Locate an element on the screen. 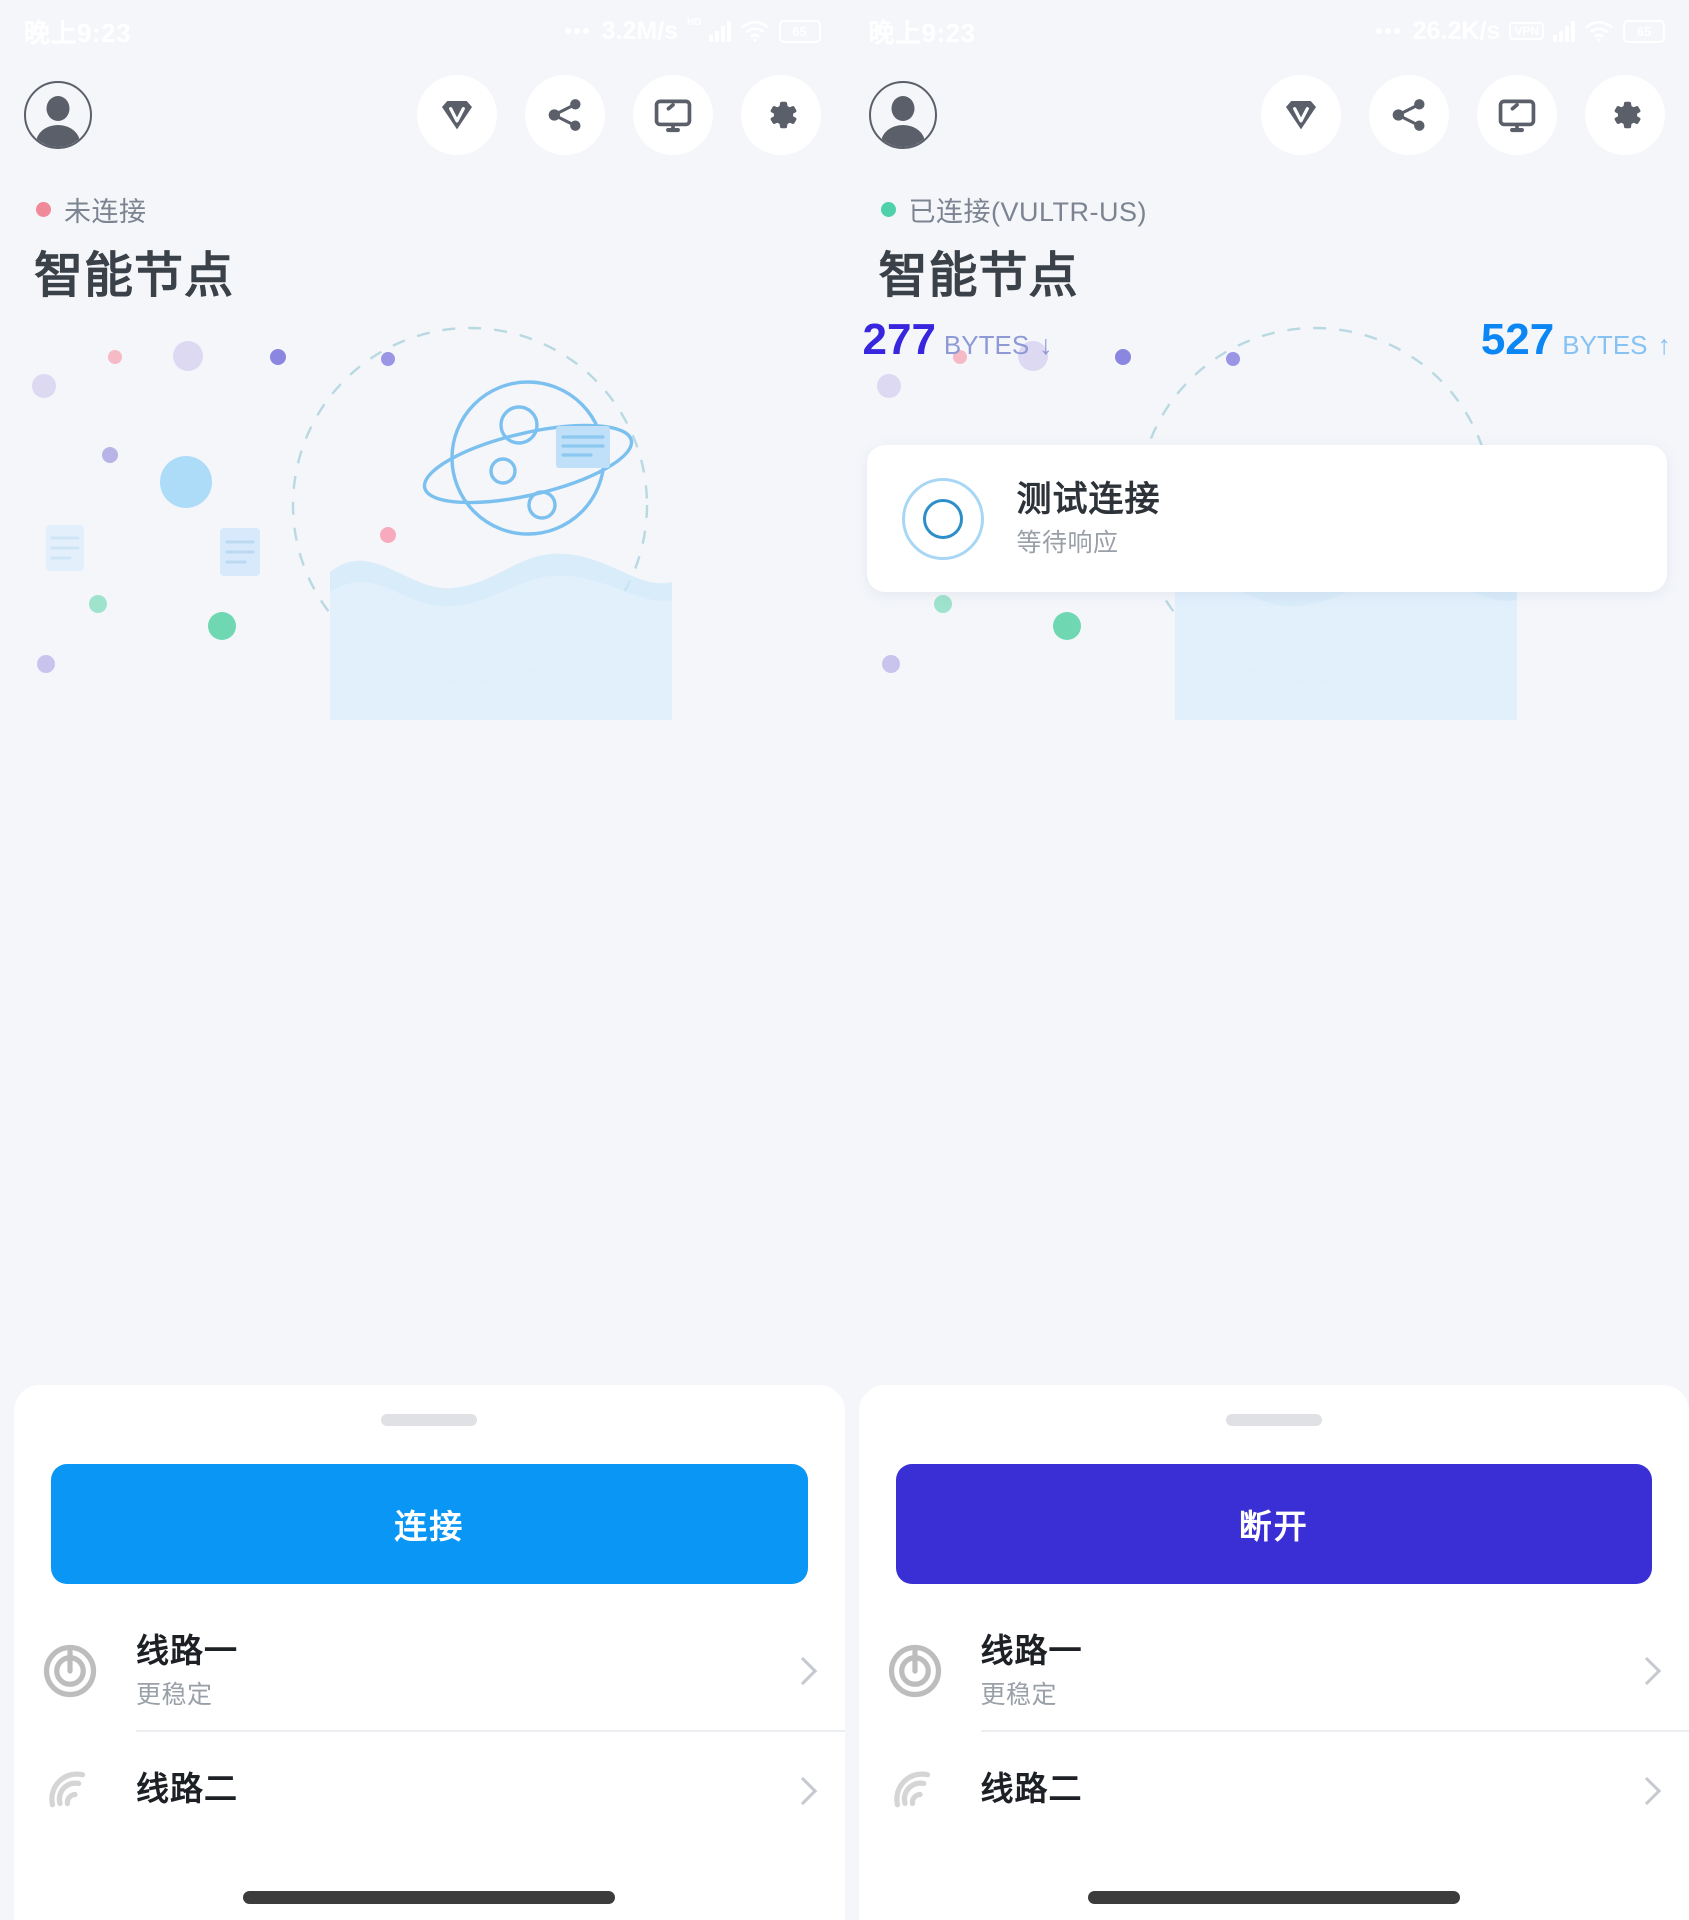 This screenshot has height=1920, width=1689. status-bar-indicators: 26.2K/s VPN 65 is located at coordinates (1520, 31).